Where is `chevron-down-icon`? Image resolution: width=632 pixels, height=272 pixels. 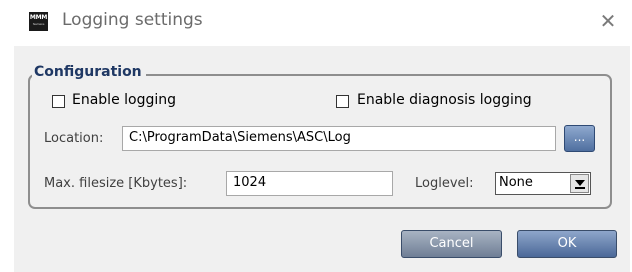 chevron-down-icon is located at coordinates (579, 183).